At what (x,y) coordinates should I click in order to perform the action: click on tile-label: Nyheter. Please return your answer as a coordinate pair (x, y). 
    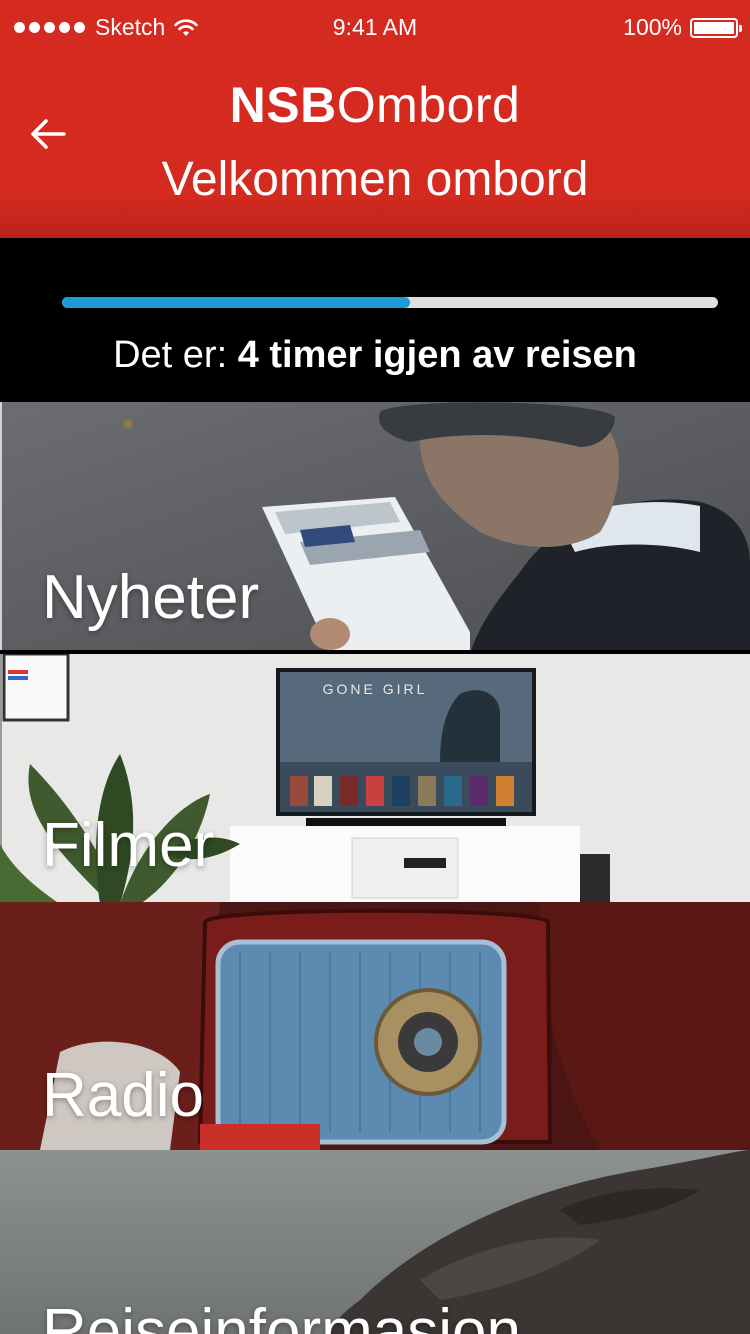
    Looking at the image, I should click on (151, 597).